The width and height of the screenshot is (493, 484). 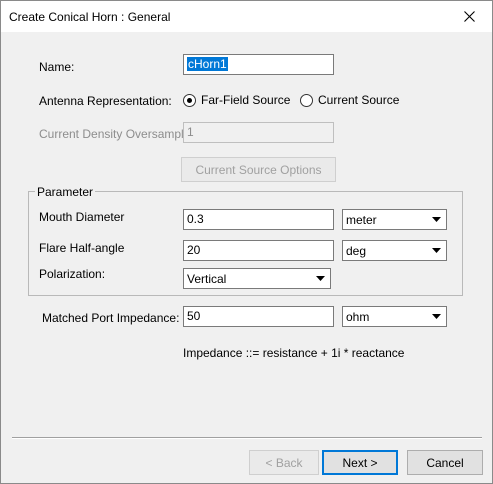 I want to click on close-icon, so click(x=469, y=16).